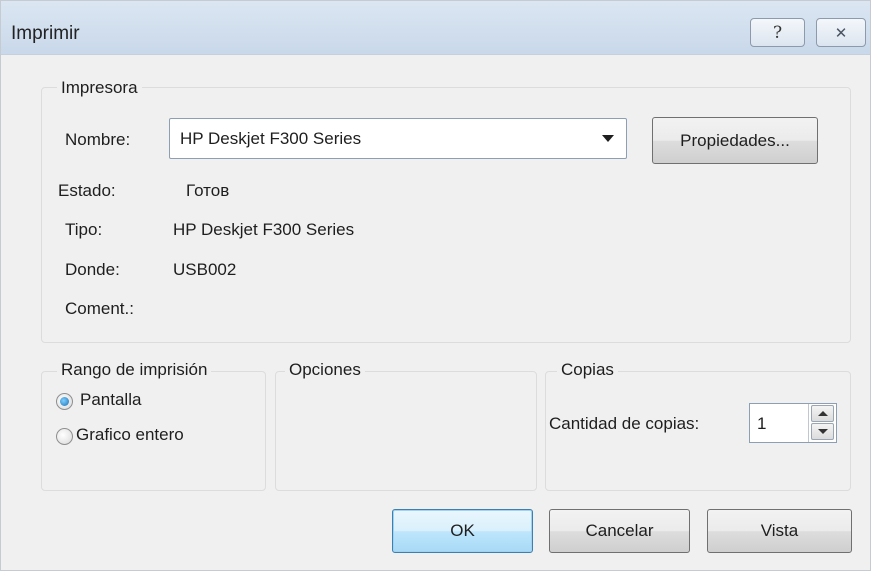 This screenshot has width=871, height=571. Describe the element at coordinates (779, 531) in the screenshot. I see `preview-button: Vista` at that location.